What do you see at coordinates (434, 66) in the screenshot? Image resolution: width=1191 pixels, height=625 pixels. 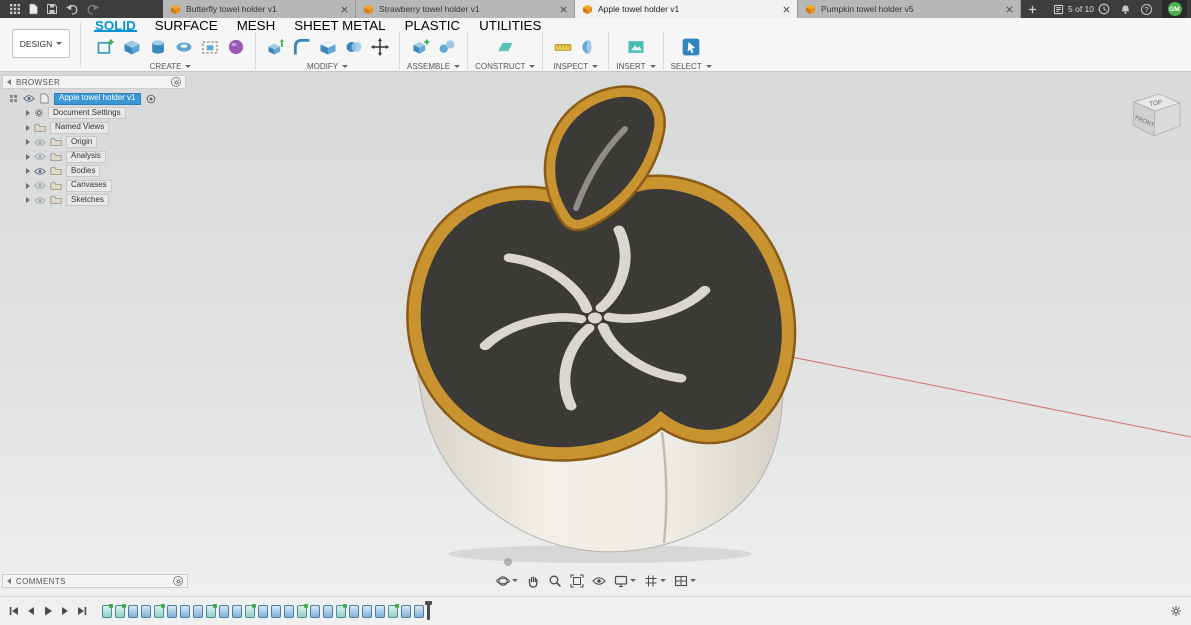 I see `group-label-assemble: ASSEMBLE` at bounding box center [434, 66].